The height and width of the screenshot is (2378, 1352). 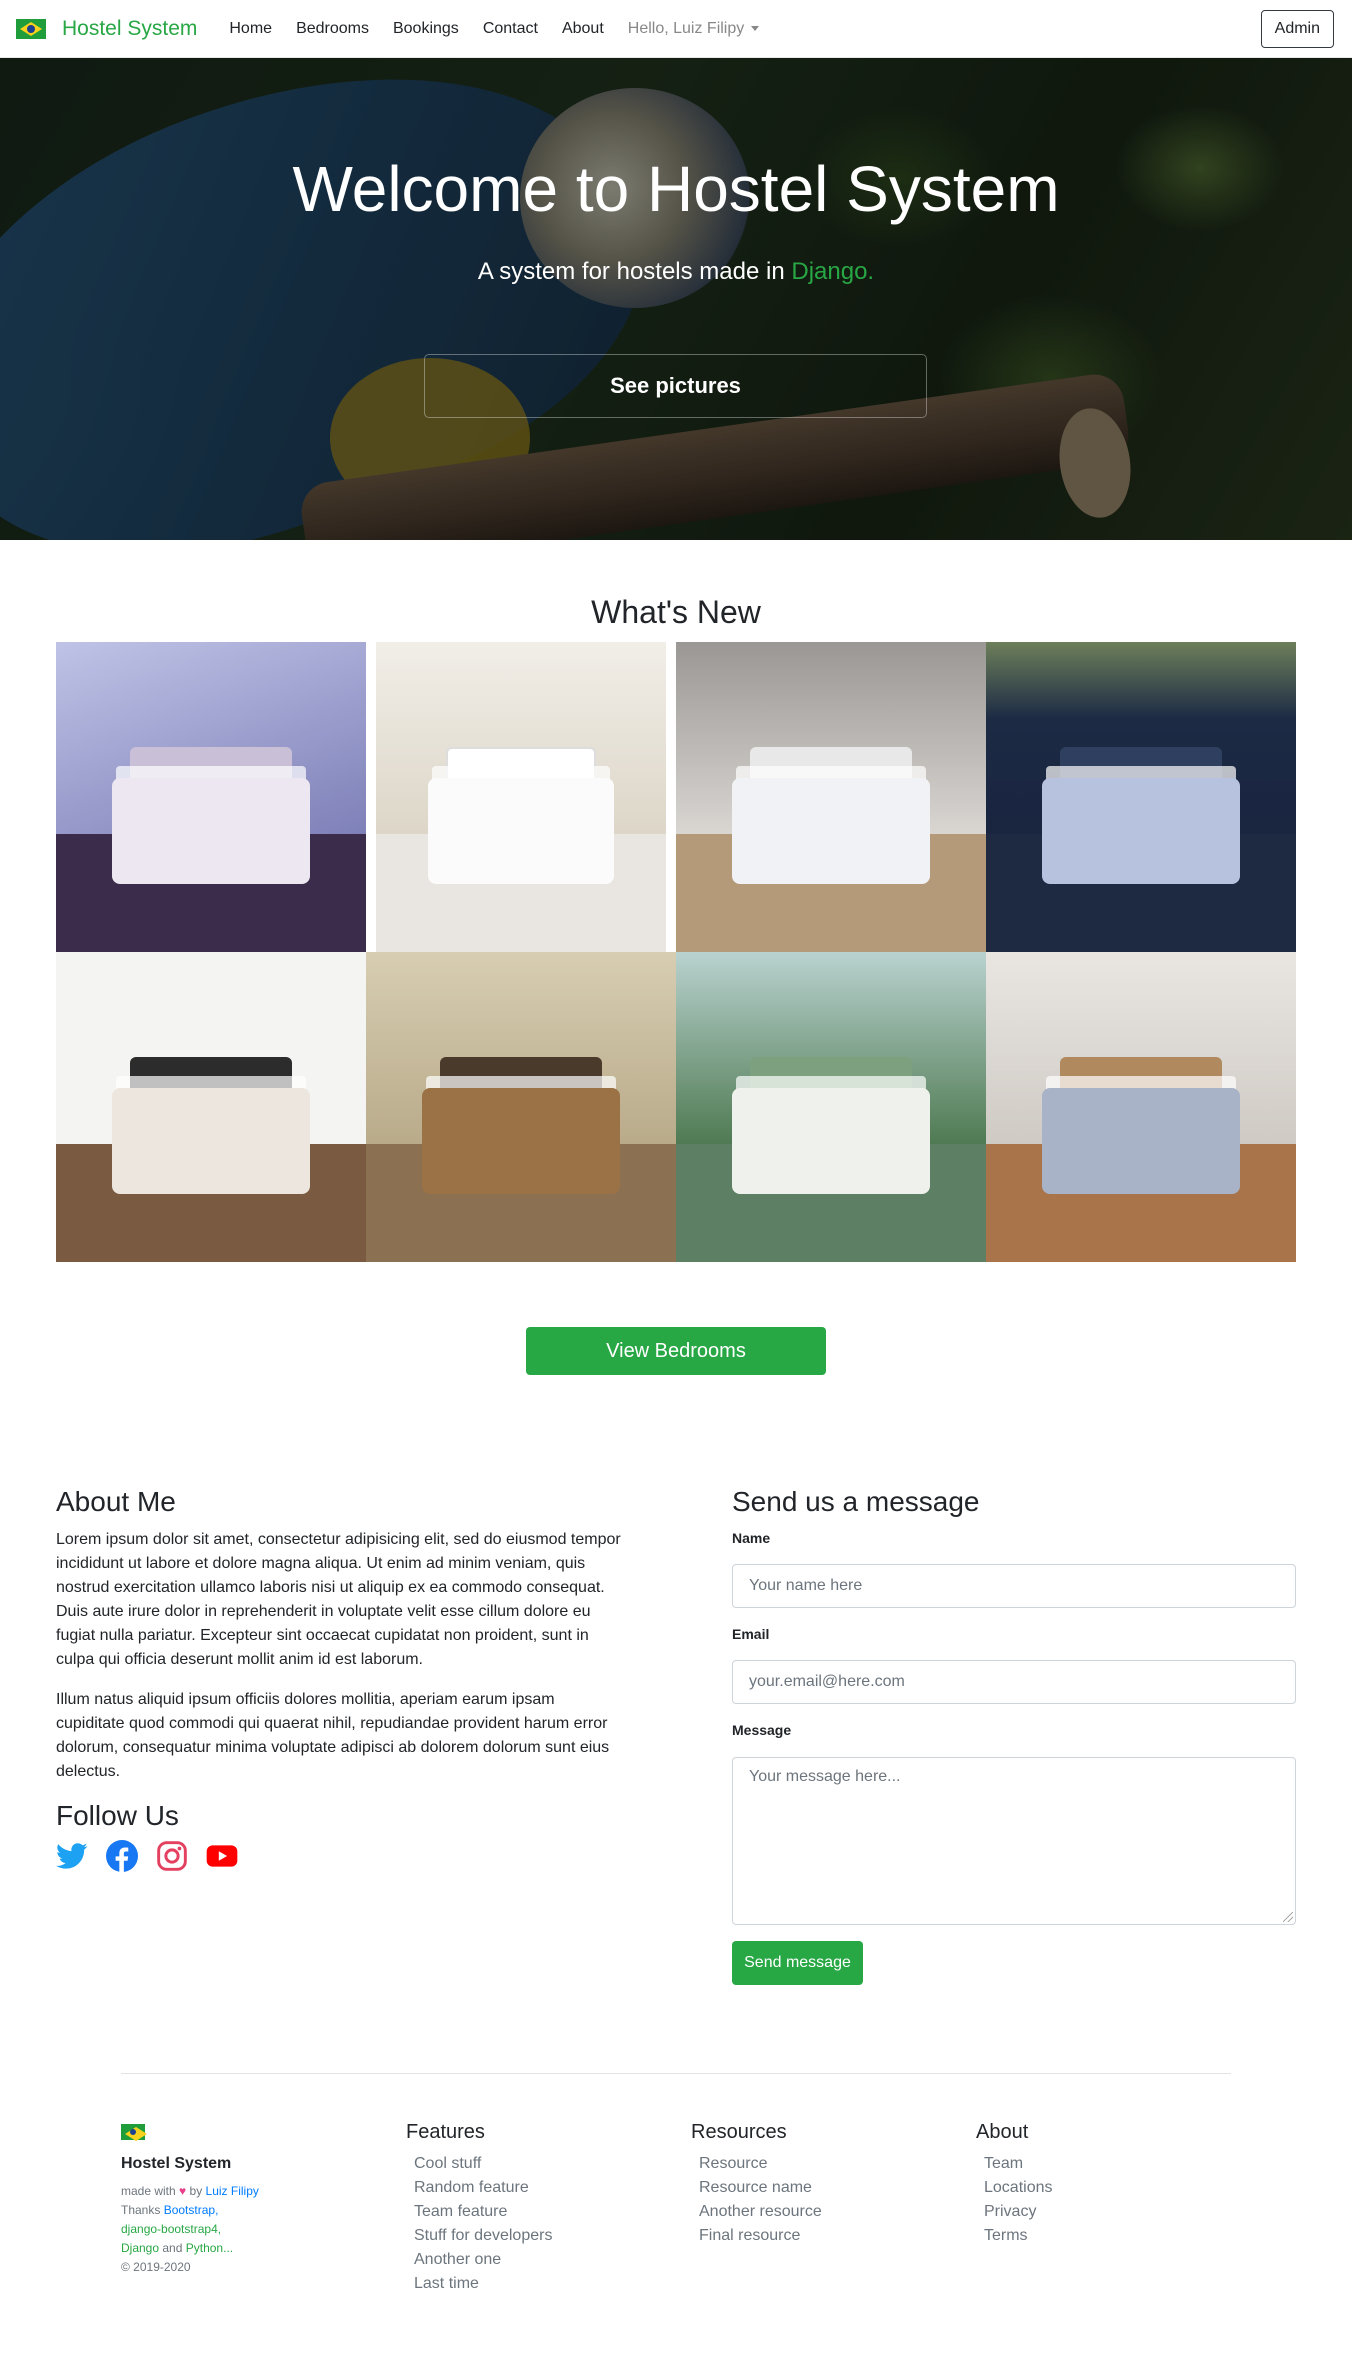 I want to click on bootstrap-link: Bootstrap,, so click(x=191, y=2210).